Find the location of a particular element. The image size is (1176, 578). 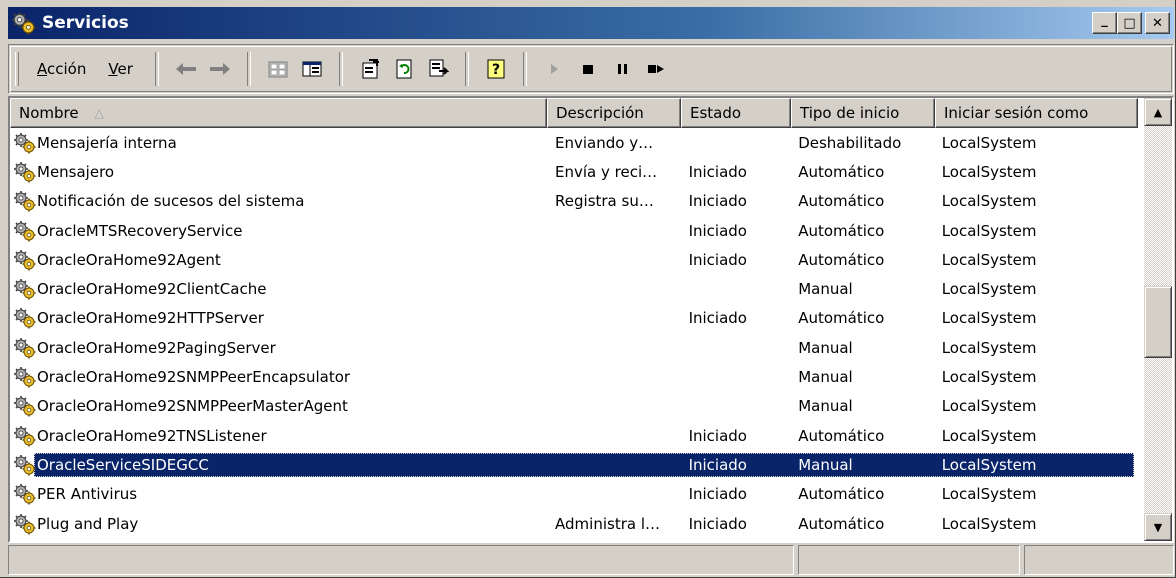

column-header-startup: Tipo de inicio is located at coordinates (863, 113).